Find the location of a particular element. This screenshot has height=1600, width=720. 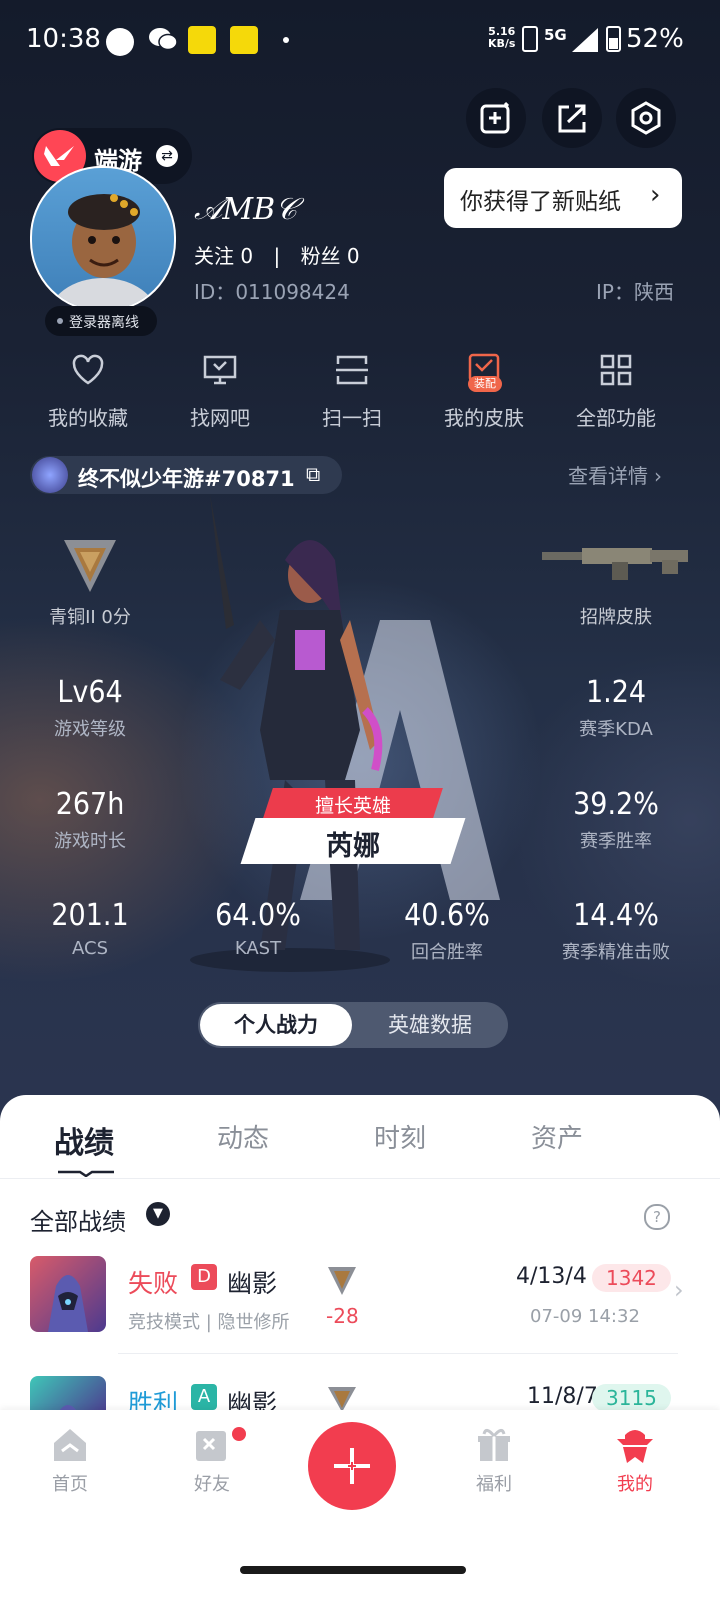

match-kda: 4/13/4 is located at coordinates (551, 1276).